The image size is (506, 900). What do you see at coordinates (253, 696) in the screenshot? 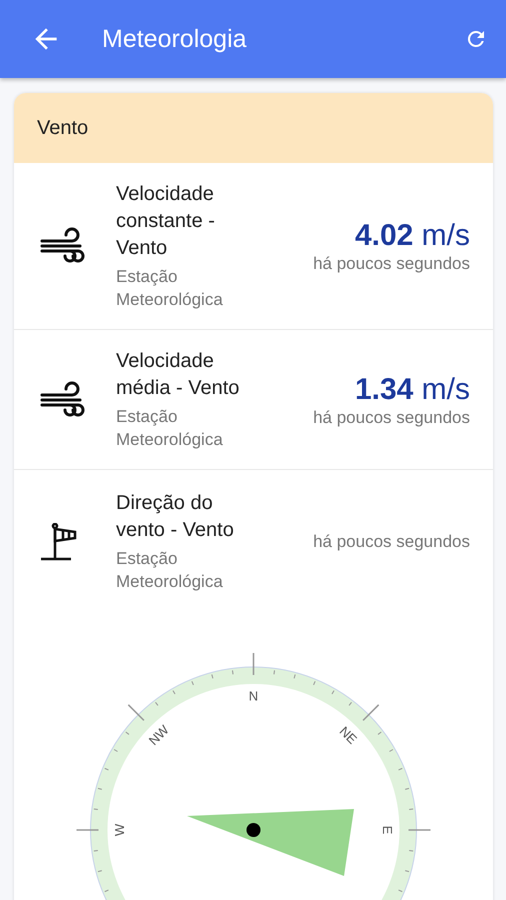
I see `compass-label: N` at bounding box center [253, 696].